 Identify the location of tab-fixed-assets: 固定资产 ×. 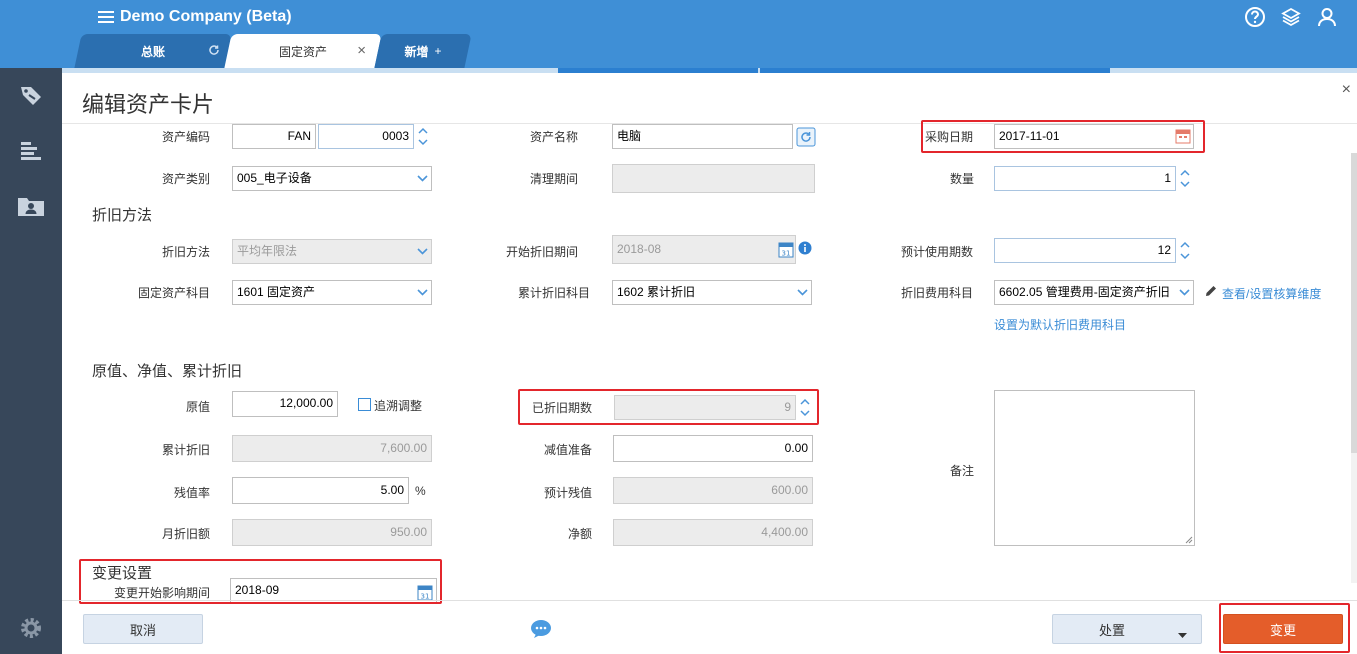
(303, 51).